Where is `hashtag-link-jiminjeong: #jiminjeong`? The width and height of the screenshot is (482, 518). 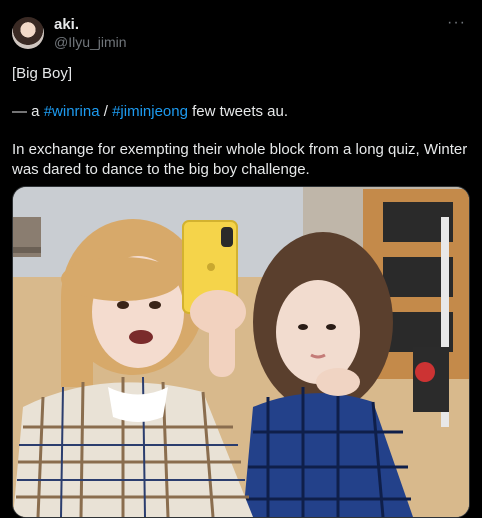
hashtag-link-jiminjeong: #jiminjeong is located at coordinates (150, 111).